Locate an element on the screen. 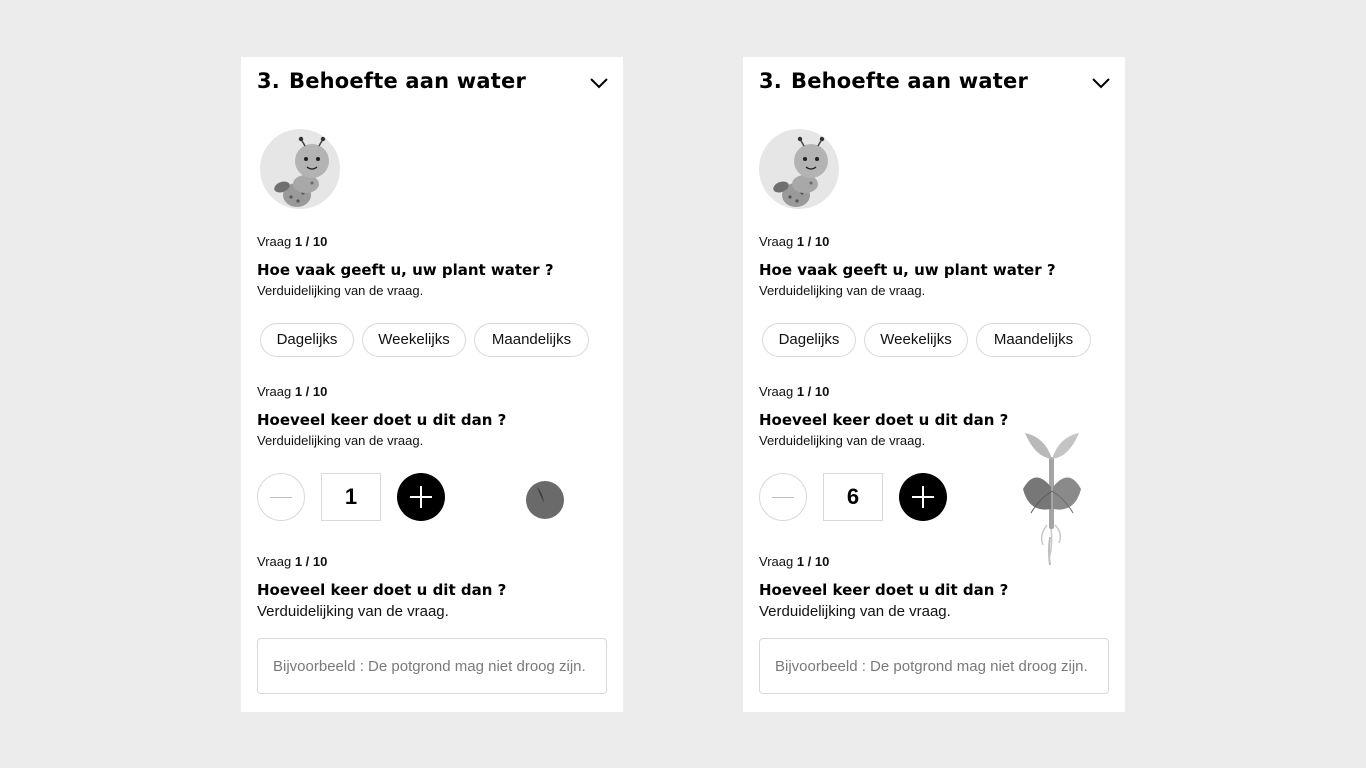 The width and height of the screenshot is (1366, 768). quantity-value: 6 is located at coordinates (853, 497).